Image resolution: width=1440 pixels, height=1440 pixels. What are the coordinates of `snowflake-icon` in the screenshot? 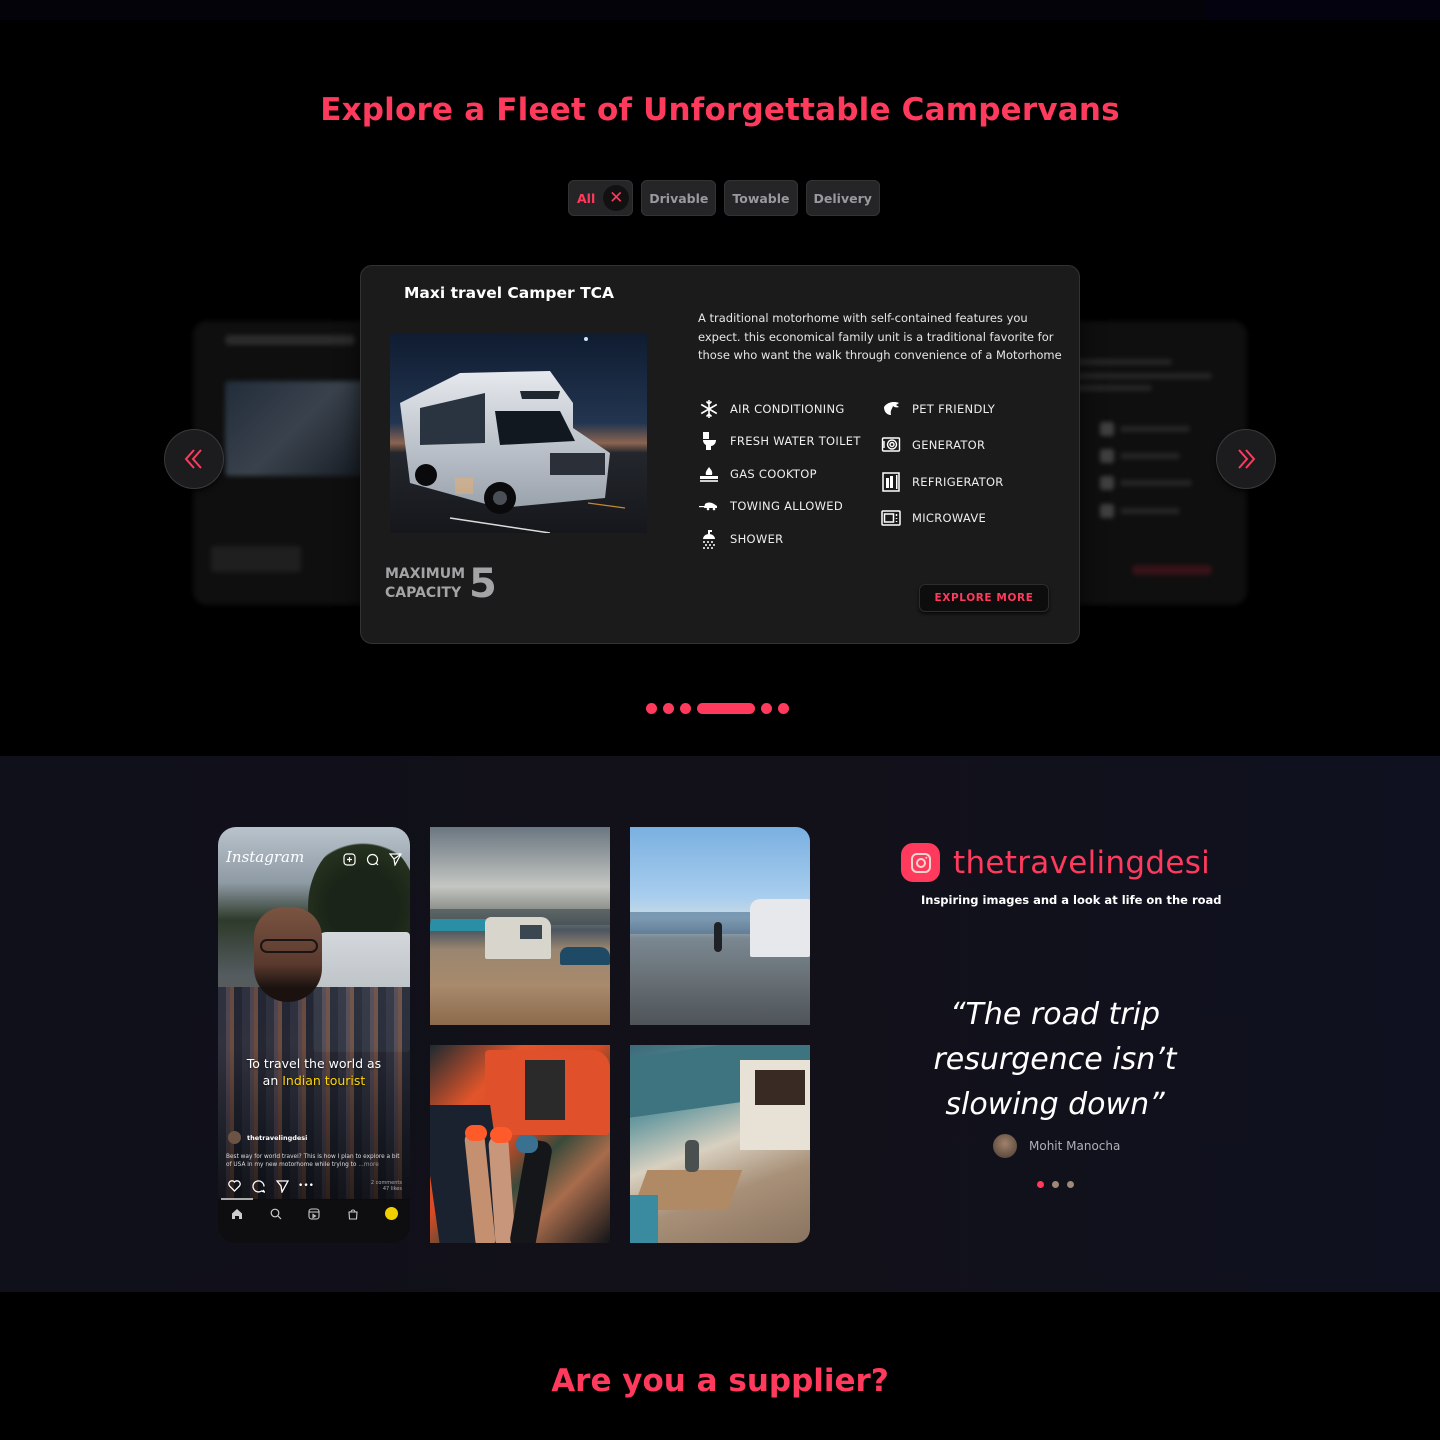 It's located at (709, 409).